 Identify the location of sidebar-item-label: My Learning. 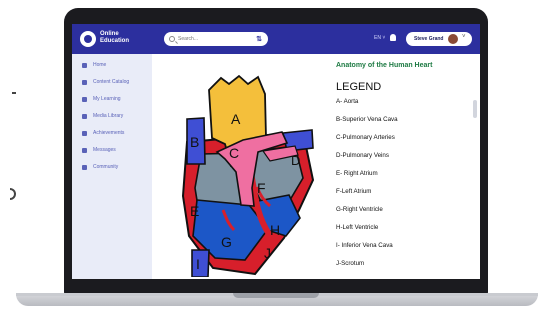
(107, 99).